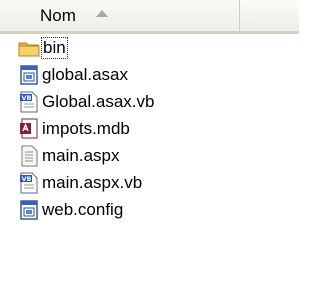 This screenshot has height=300, width=320. I want to click on file-row-global-asax-vb: VB Global.asax.vb, so click(86, 102).